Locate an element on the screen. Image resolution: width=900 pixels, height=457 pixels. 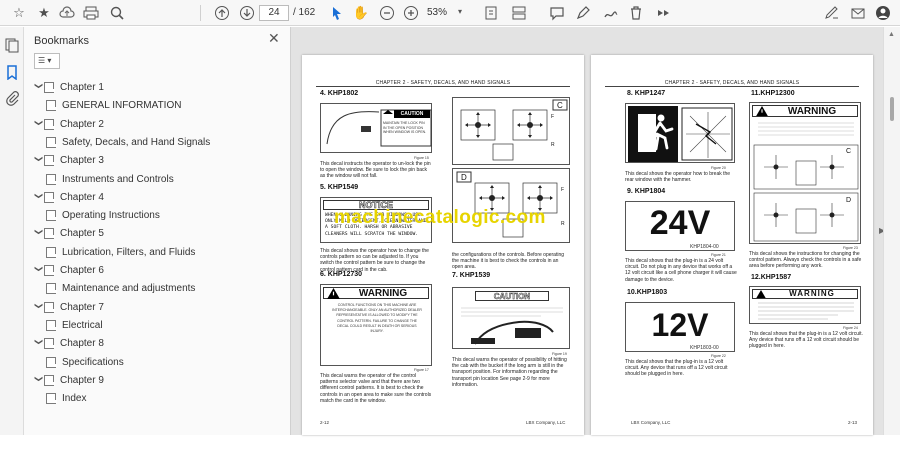
page-number: 2-12 is located at coordinates (325, 422).